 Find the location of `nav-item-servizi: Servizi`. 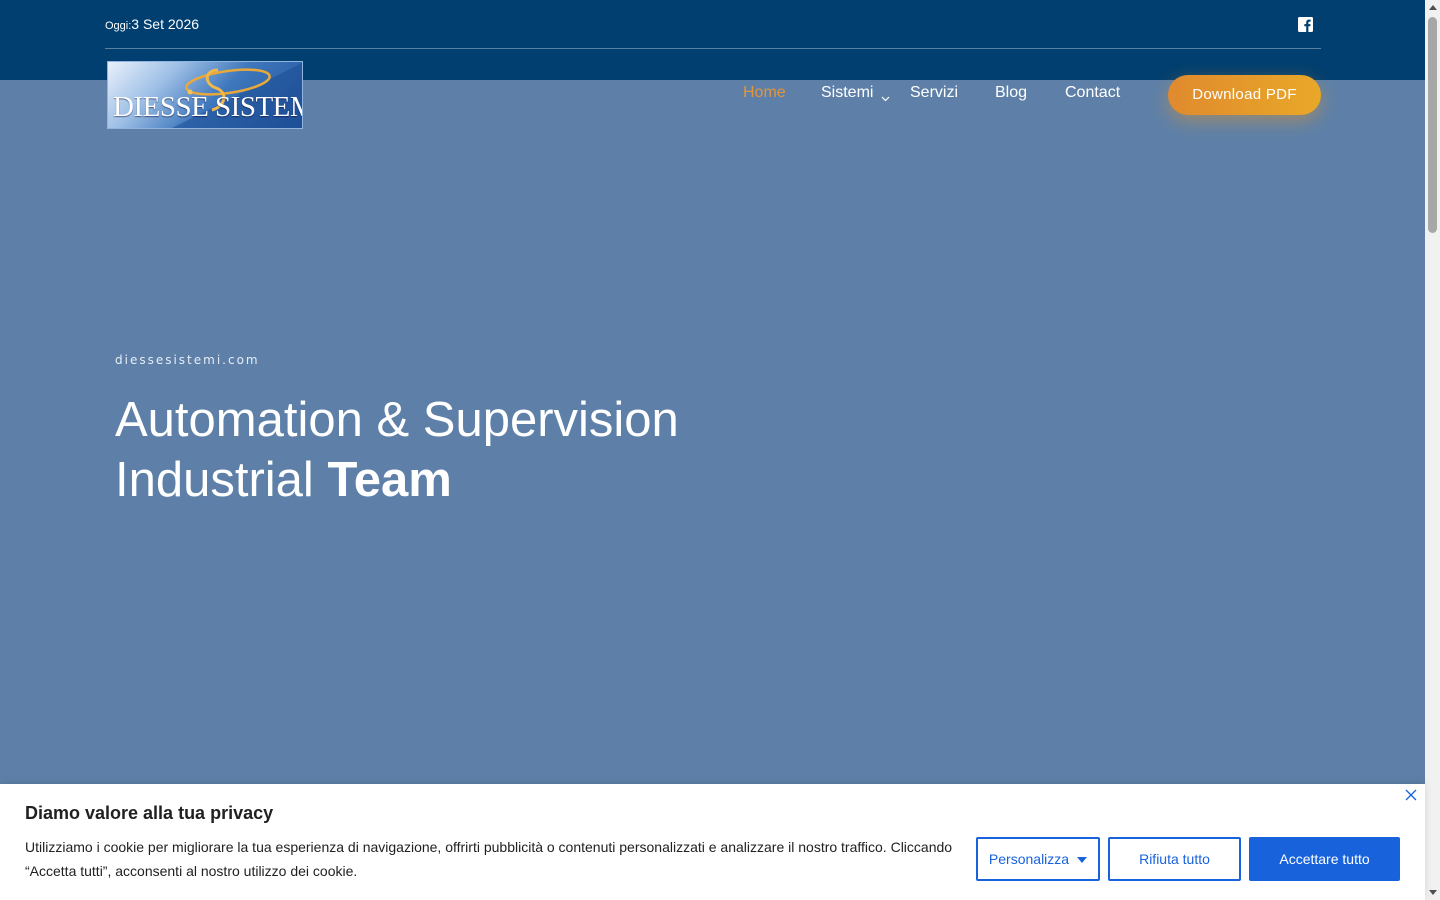

nav-item-servizi: Servizi is located at coordinates (934, 93).